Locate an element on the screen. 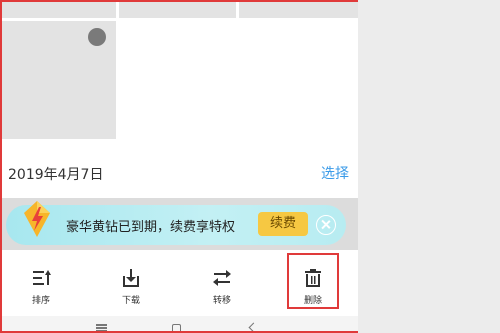 Image resolution: width=500 pixels, height=333 pixels. sort-label: 排序 is located at coordinates (40, 301).